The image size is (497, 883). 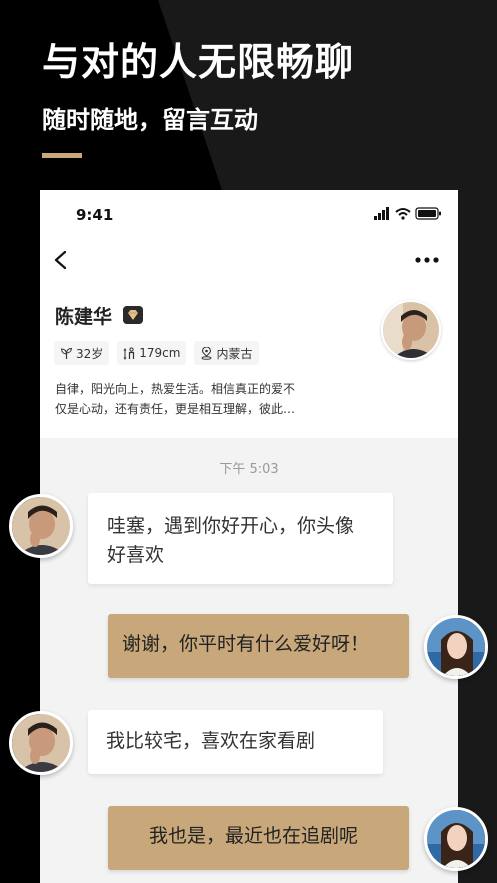 I want to click on message-text: 我比较宅，喜欢在家看剧, so click(x=211, y=741).